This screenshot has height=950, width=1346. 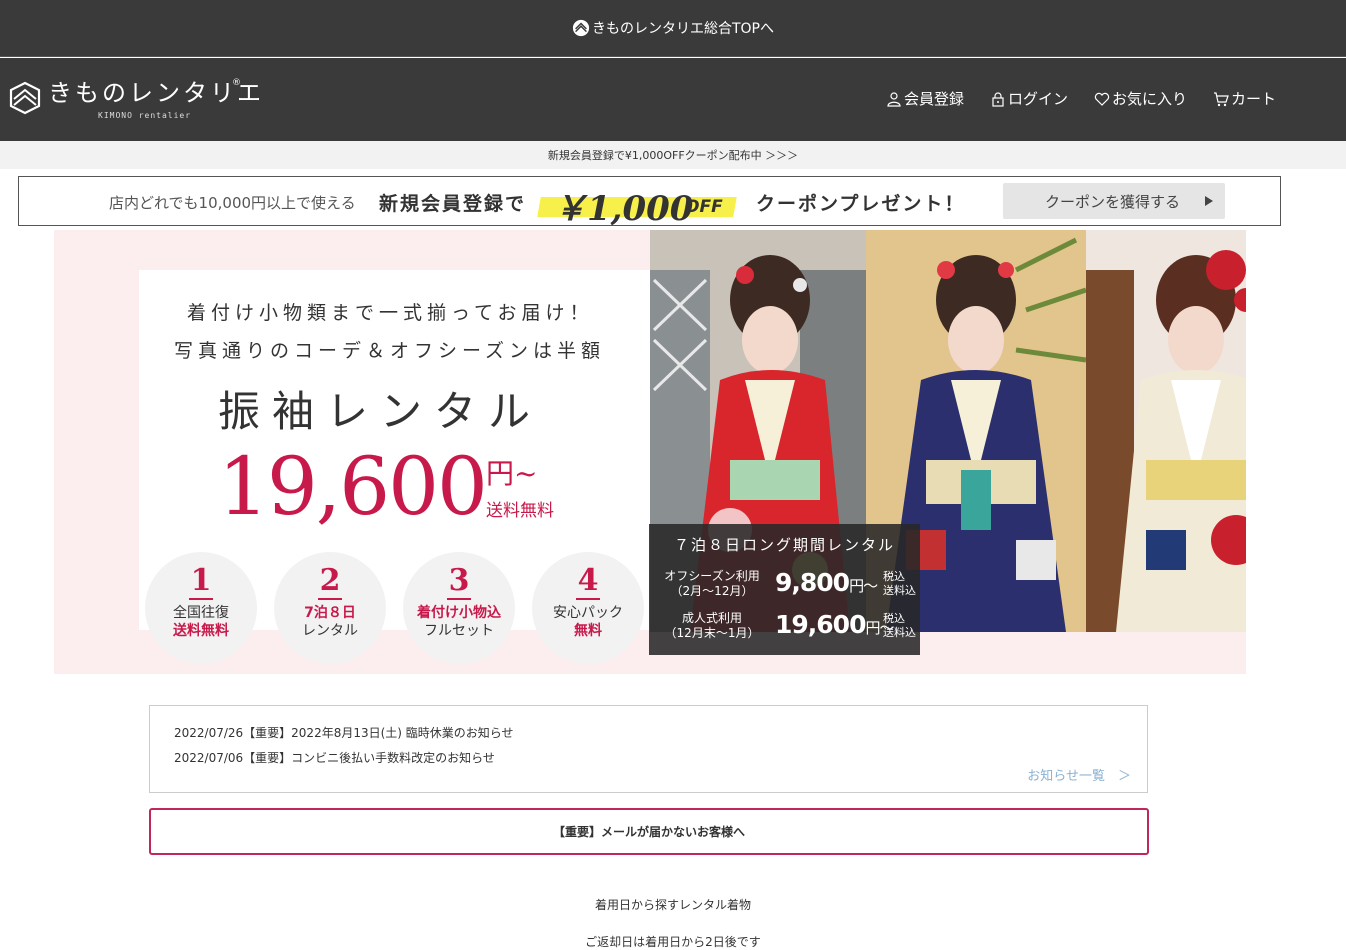 I want to click on news-item: 2022/07/06【重要】コンビニ後払い手数料改定のお知らせ, so click(x=334, y=757).